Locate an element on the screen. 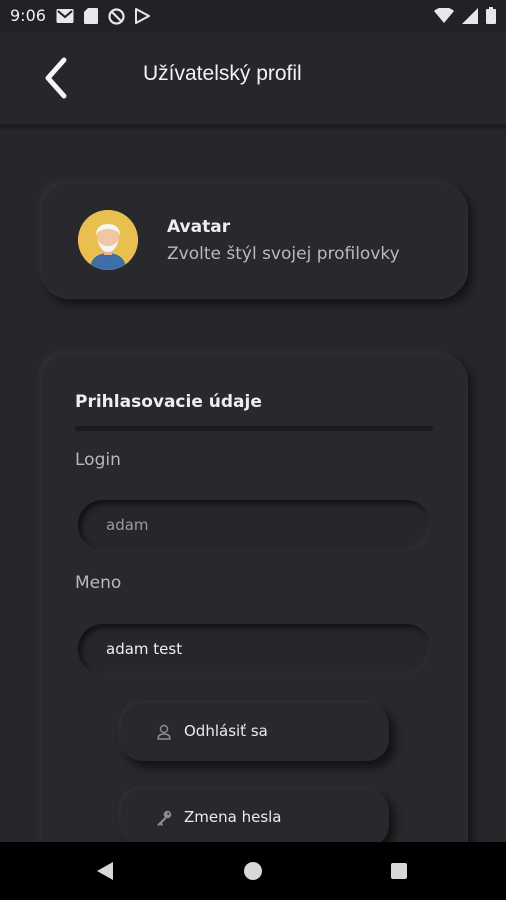 This screenshot has height=900, width=506. signal-icon is located at coordinates (470, 15).